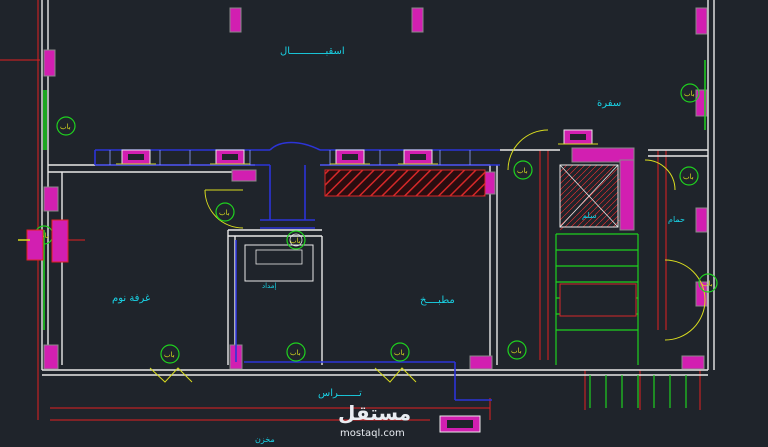 The height and width of the screenshot is (447, 768). Describe the element at coordinates (340, 393) in the screenshot. I see `room-label-corridor: تـــــــراس` at that location.